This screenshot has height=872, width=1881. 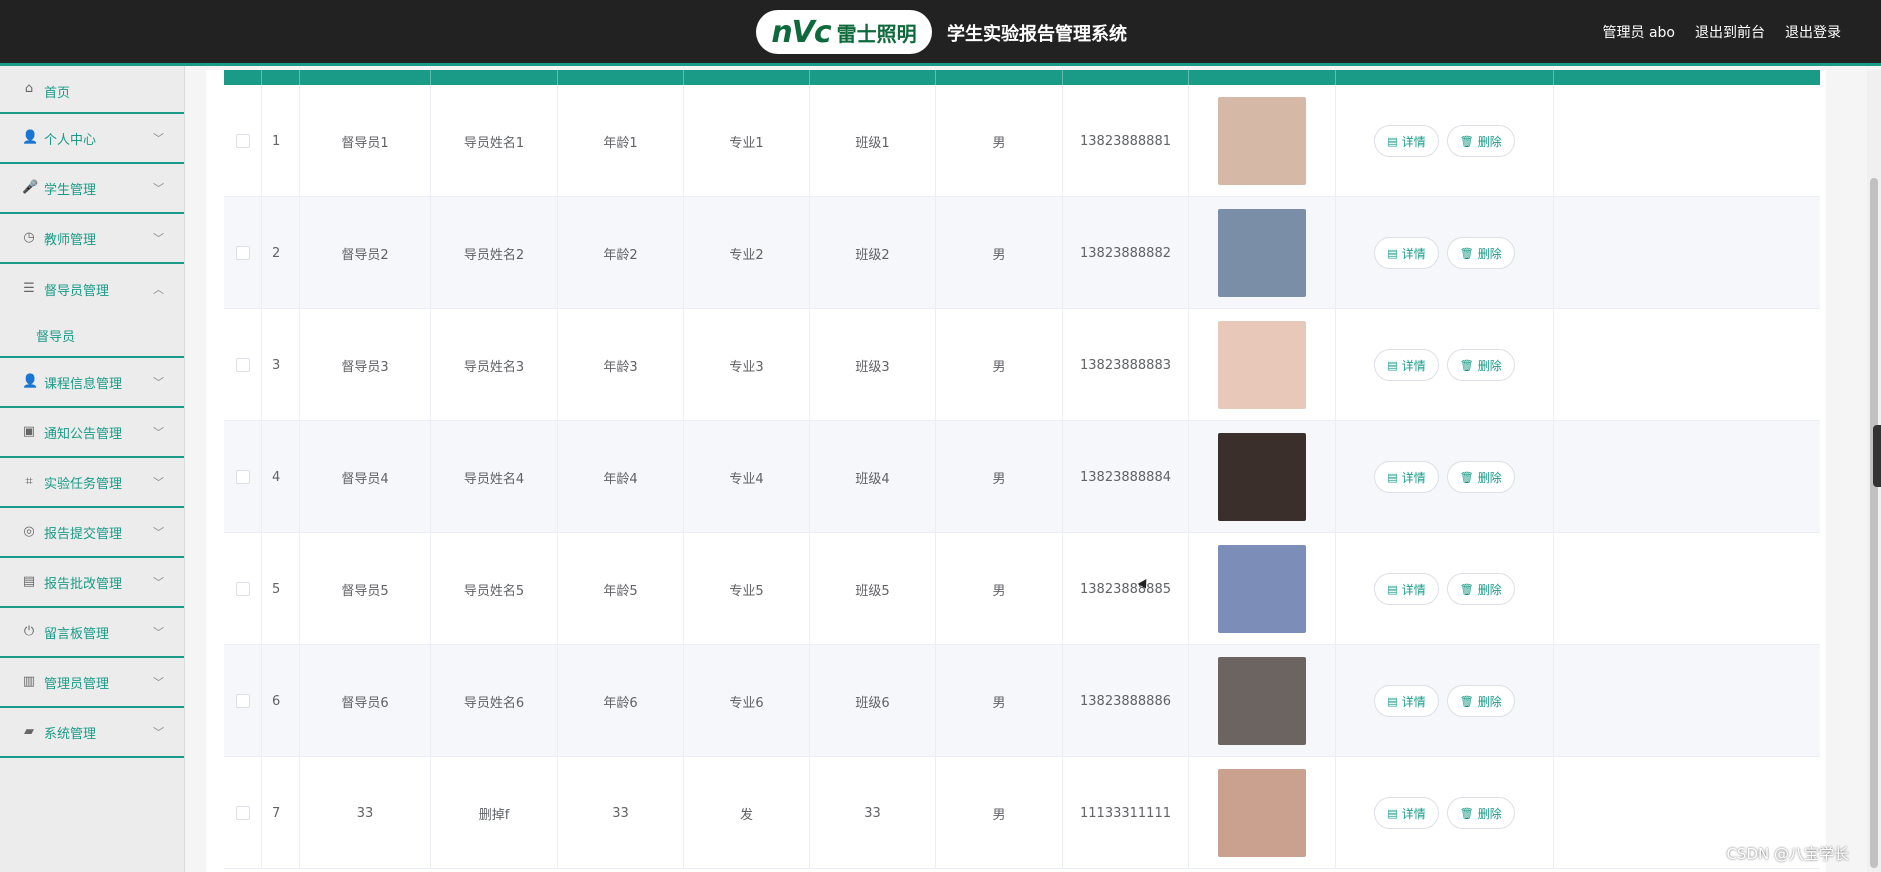 I want to click on sidebar-item-10: ▥ 管理员管理 ﹀, so click(x=92, y=683).